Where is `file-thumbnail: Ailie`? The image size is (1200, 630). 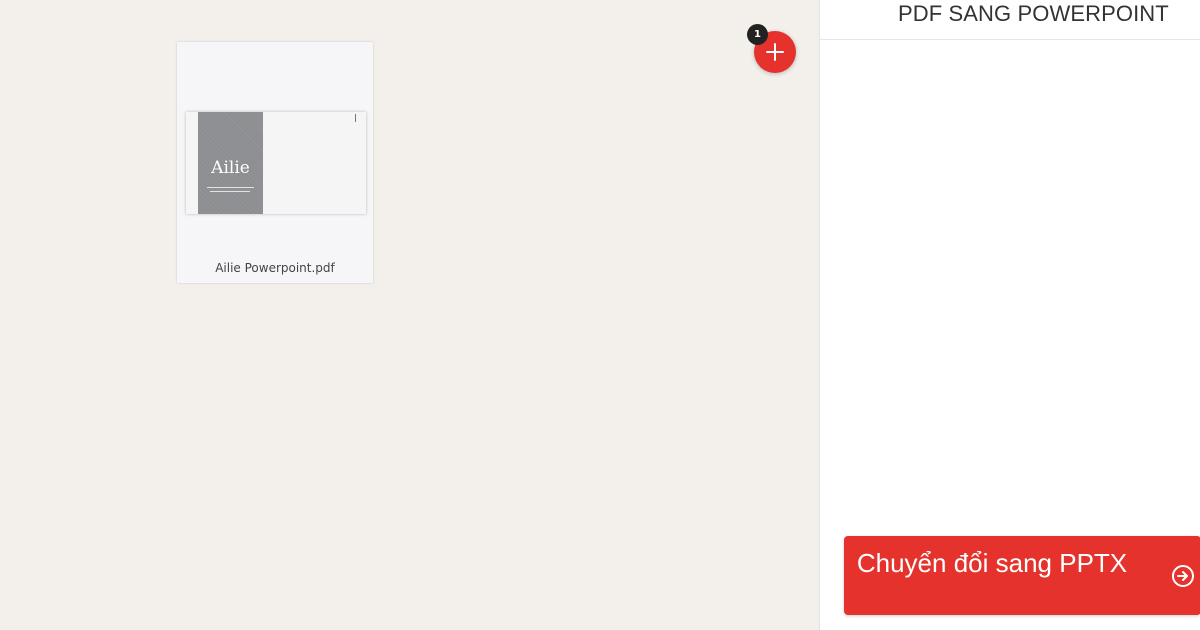 file-thumbnail: Ailie is located at coordinates (276, 163).